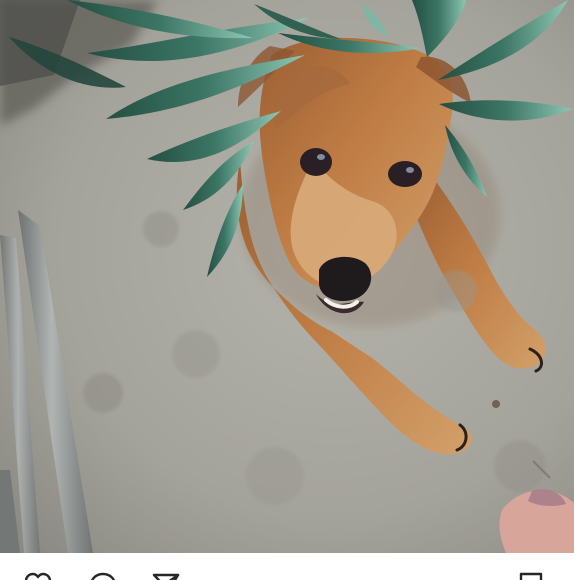 The width and height of the screenshot is (574, 580). I want to click on dog-eye-left, so click(316, 162).